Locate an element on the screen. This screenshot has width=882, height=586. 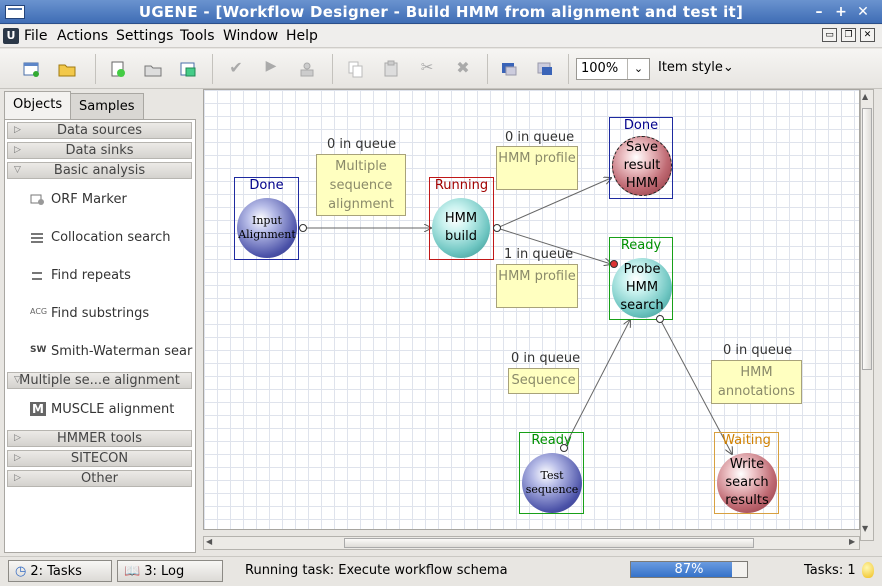
maximize-button: + is located at coordinates (841, 12).